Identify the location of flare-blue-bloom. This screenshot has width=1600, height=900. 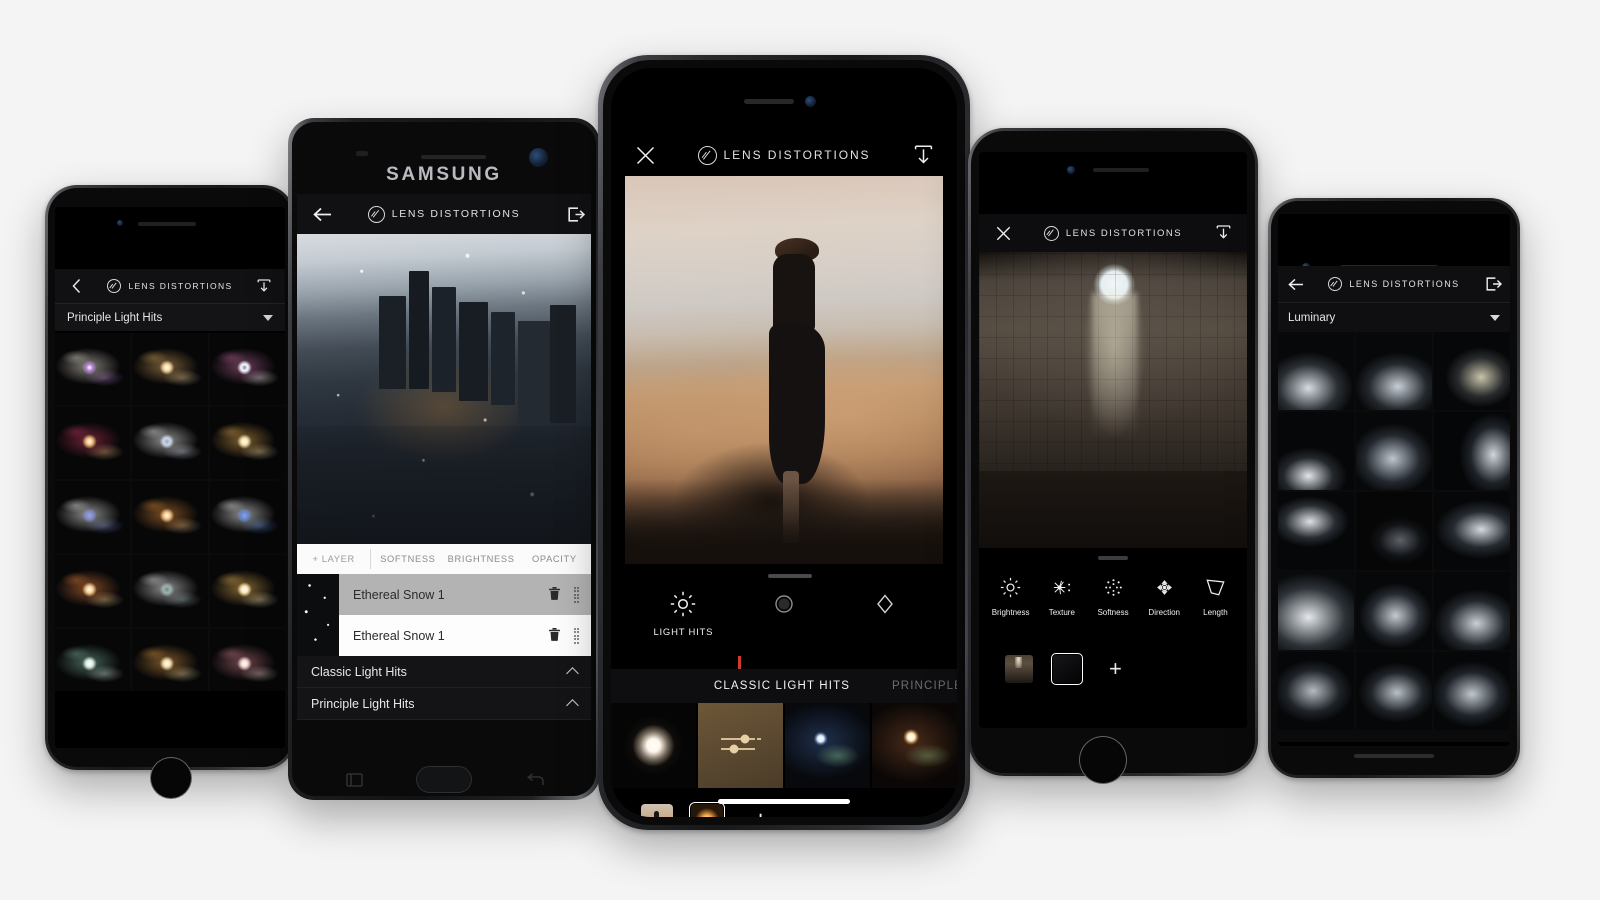
(93, 517).